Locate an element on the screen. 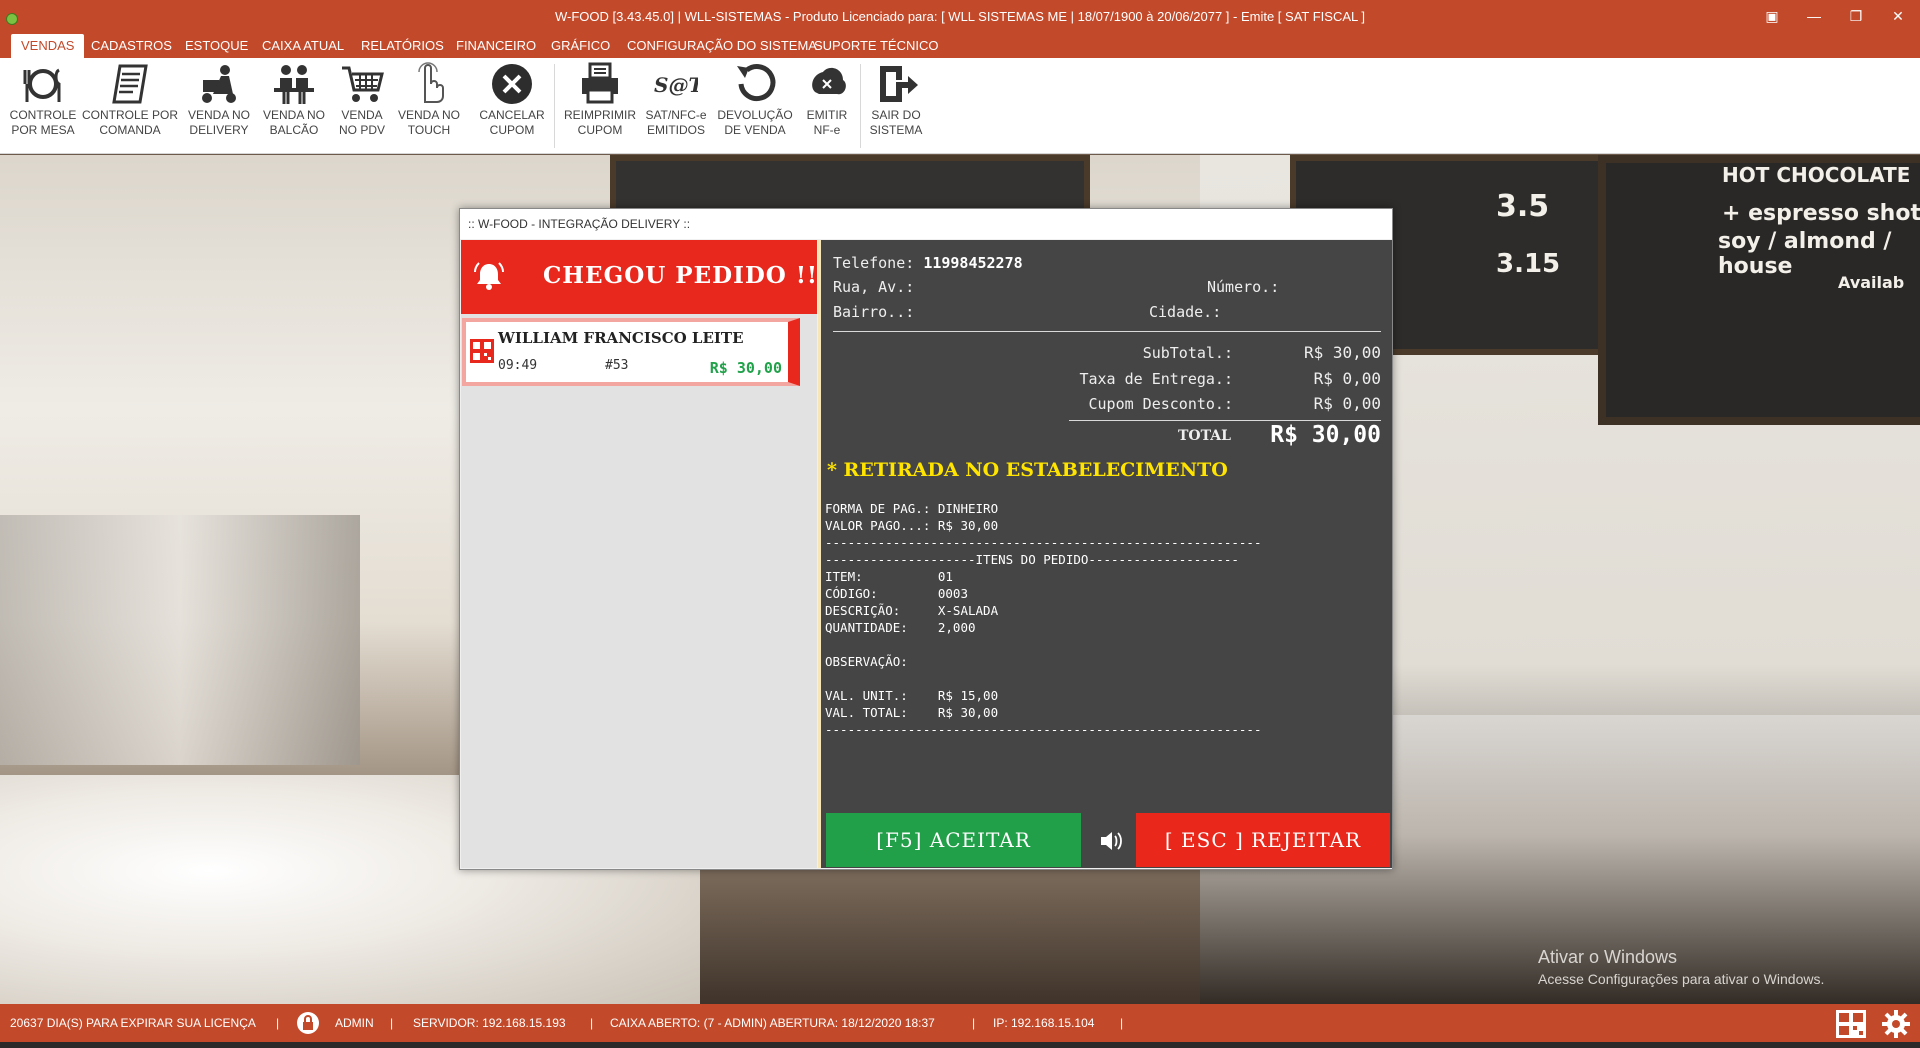  phone-value: 11998452278 is located at coordinates (973, 263).